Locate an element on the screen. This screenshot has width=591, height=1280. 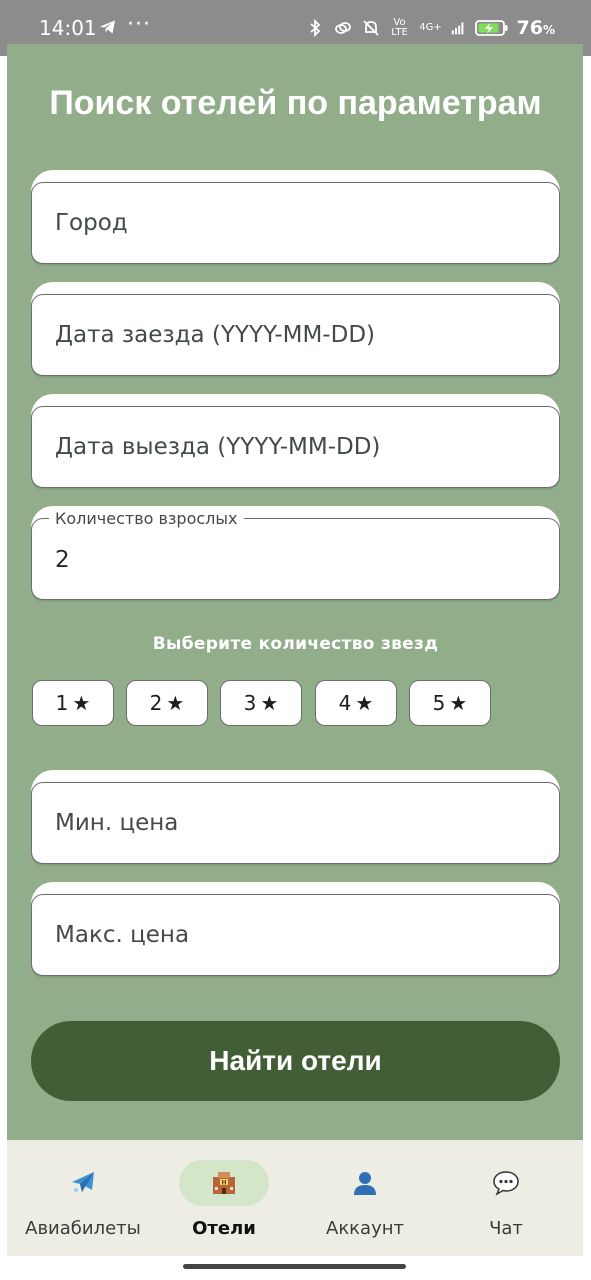
star-filter-number: 2 is located at coordinates (156, 703).